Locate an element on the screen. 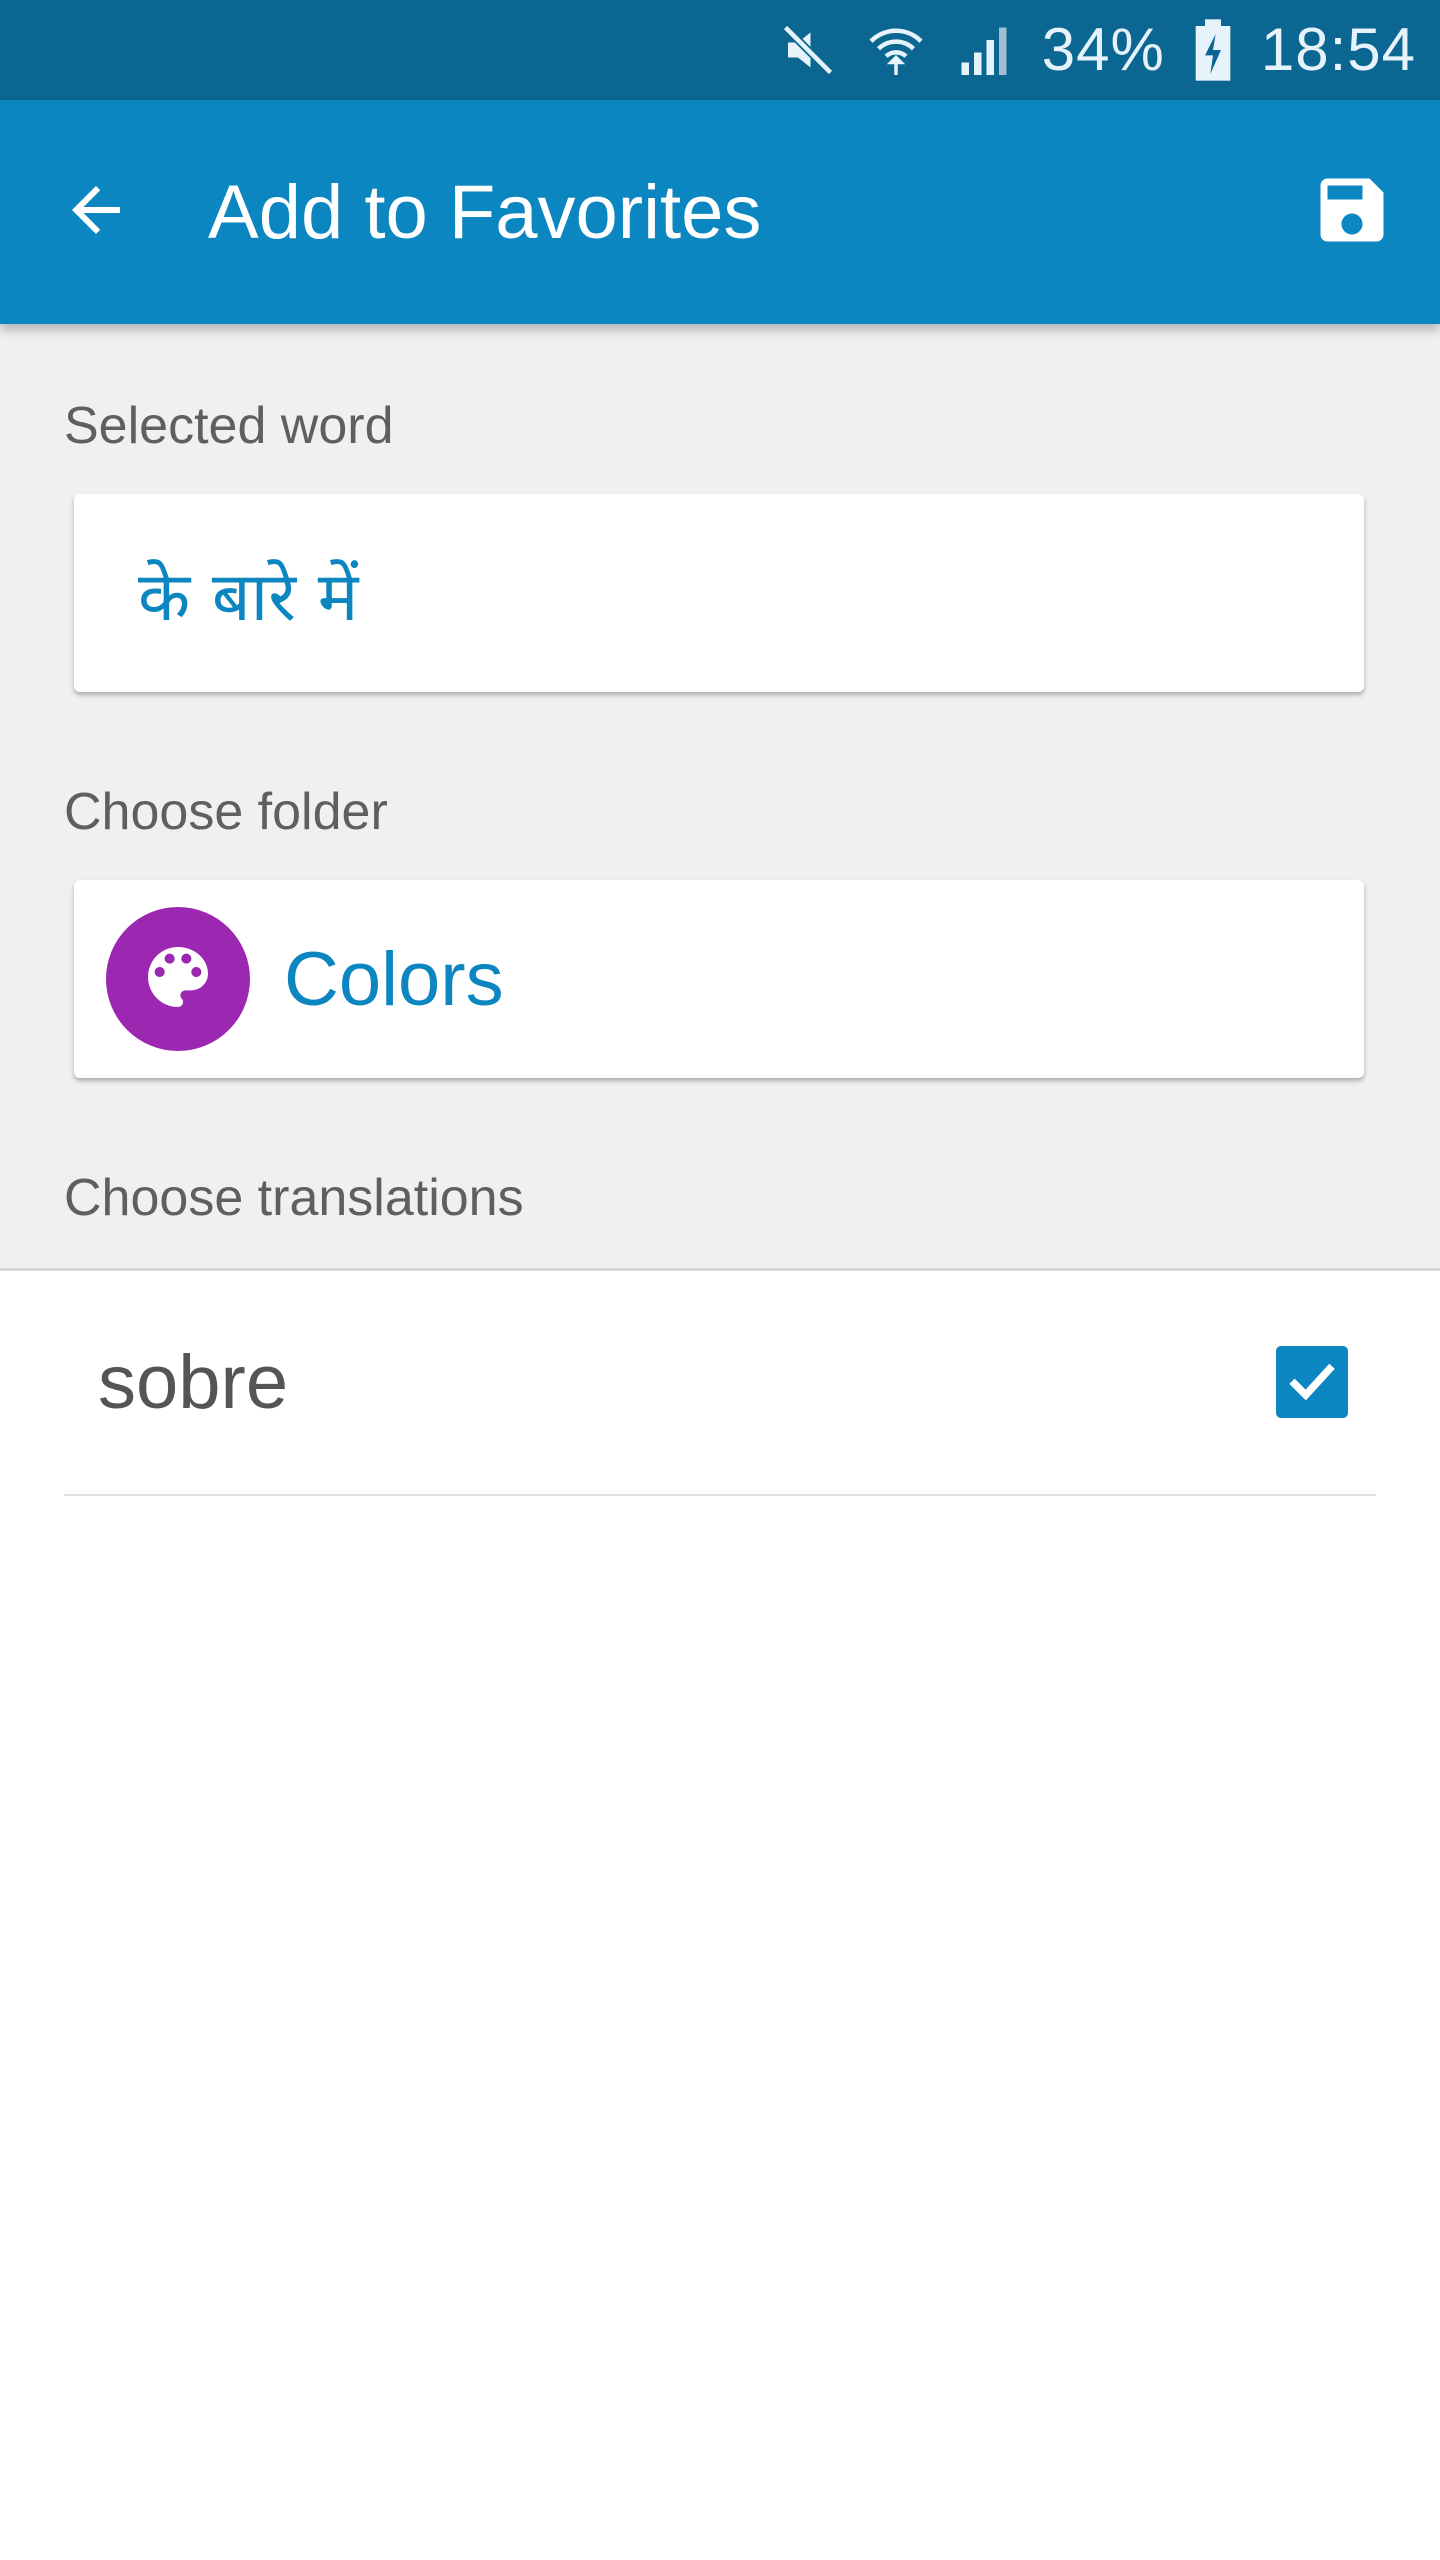 This screenshot has width=1440, height=2560. clock: 18:54 is located at coordinates (1338, 49).